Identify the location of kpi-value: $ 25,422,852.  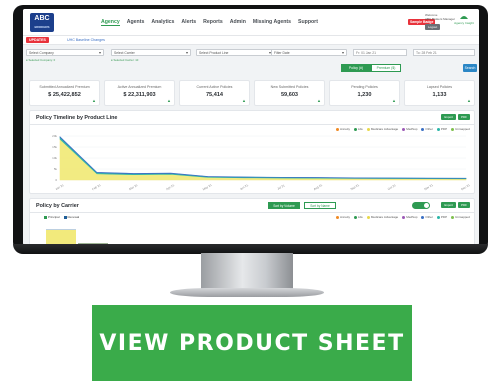
(64, 95).